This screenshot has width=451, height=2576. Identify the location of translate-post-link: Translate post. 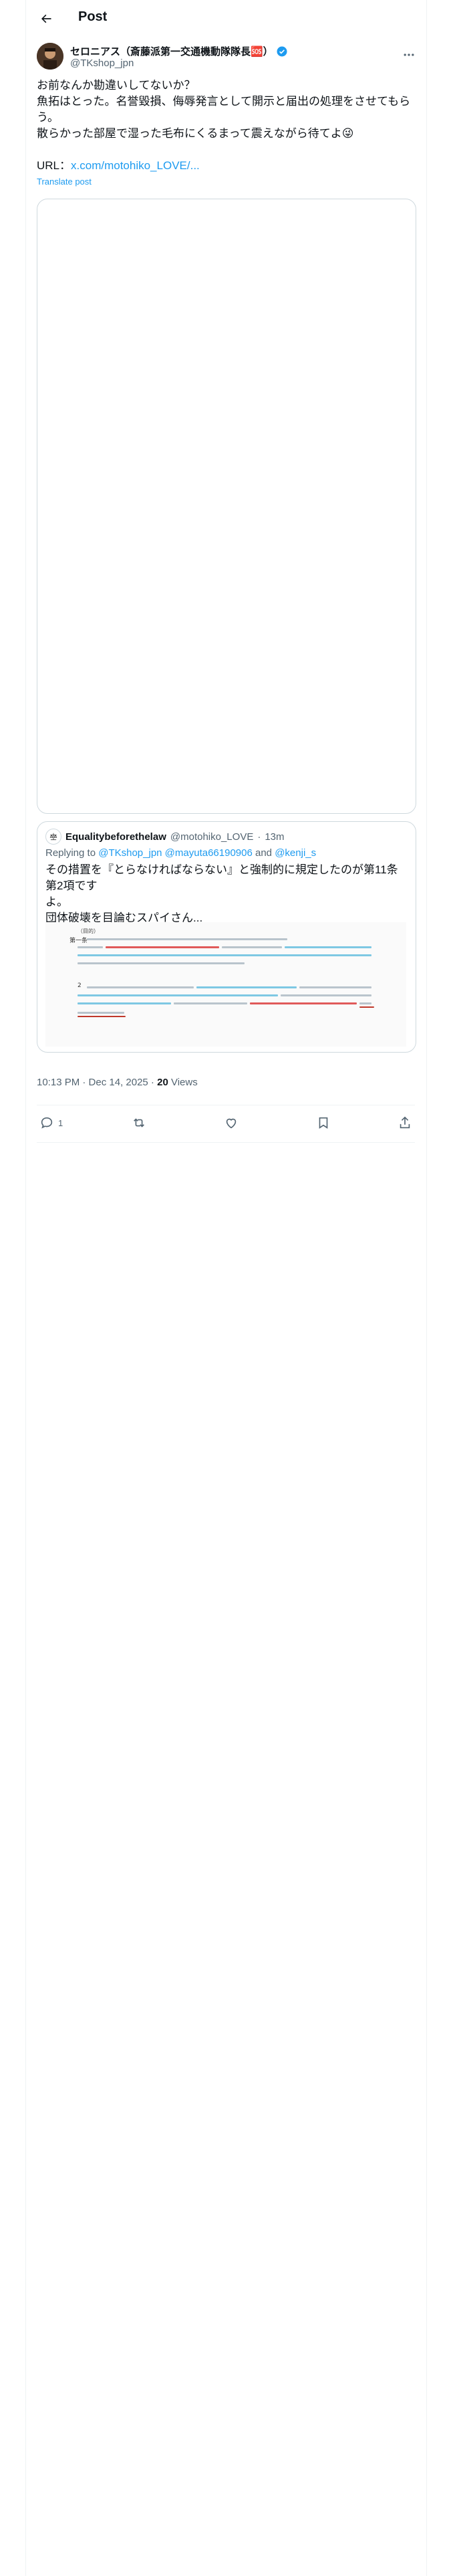
(64, 182).